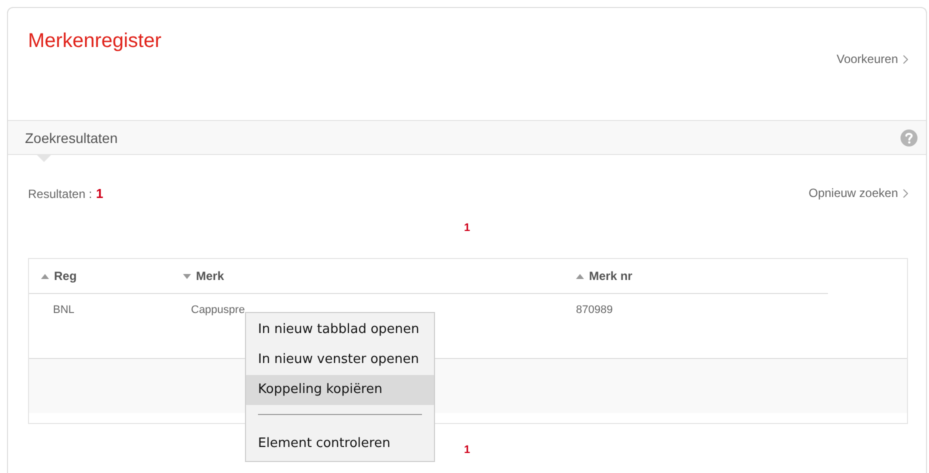 The image size is (929, 473). Describe the element at coordinates (594, 310) in the screenshot. I see `table-cell: 870989` at that location.